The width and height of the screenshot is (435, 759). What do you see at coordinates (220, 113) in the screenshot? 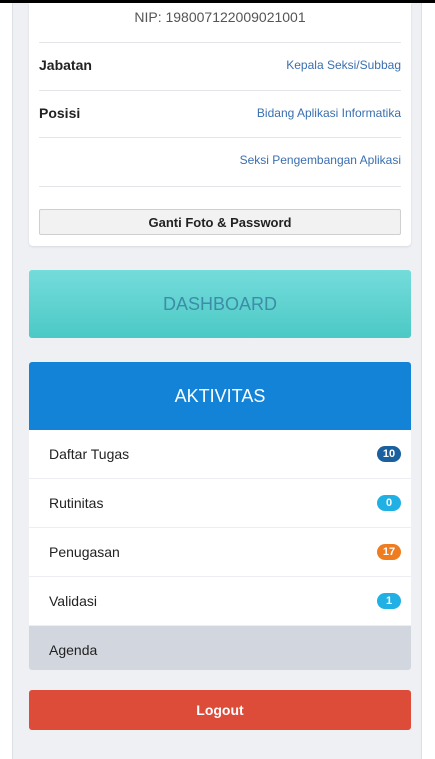
I see `posisi-row: Posisi Bidang Aplikasi Informatika` at bounding box center [220, 113].